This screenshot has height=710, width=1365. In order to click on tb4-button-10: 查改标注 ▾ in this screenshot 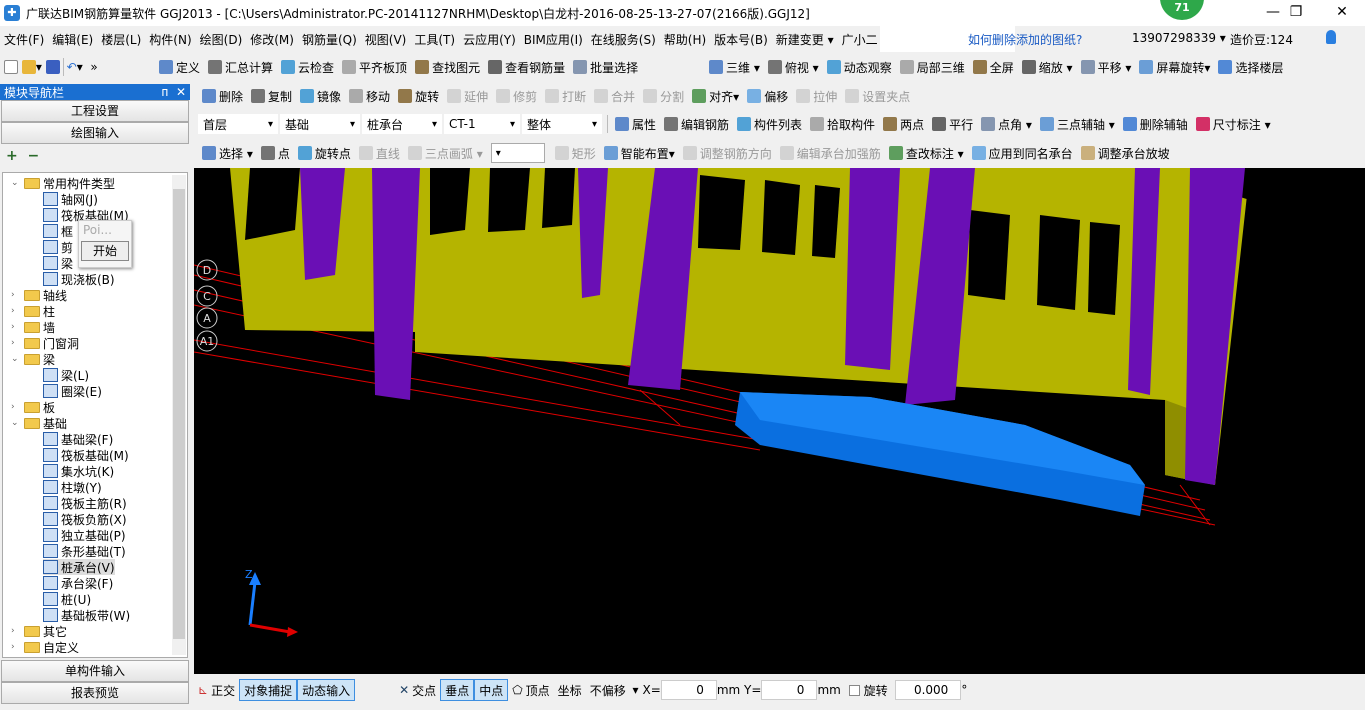, I will do `click(926, 153)`.